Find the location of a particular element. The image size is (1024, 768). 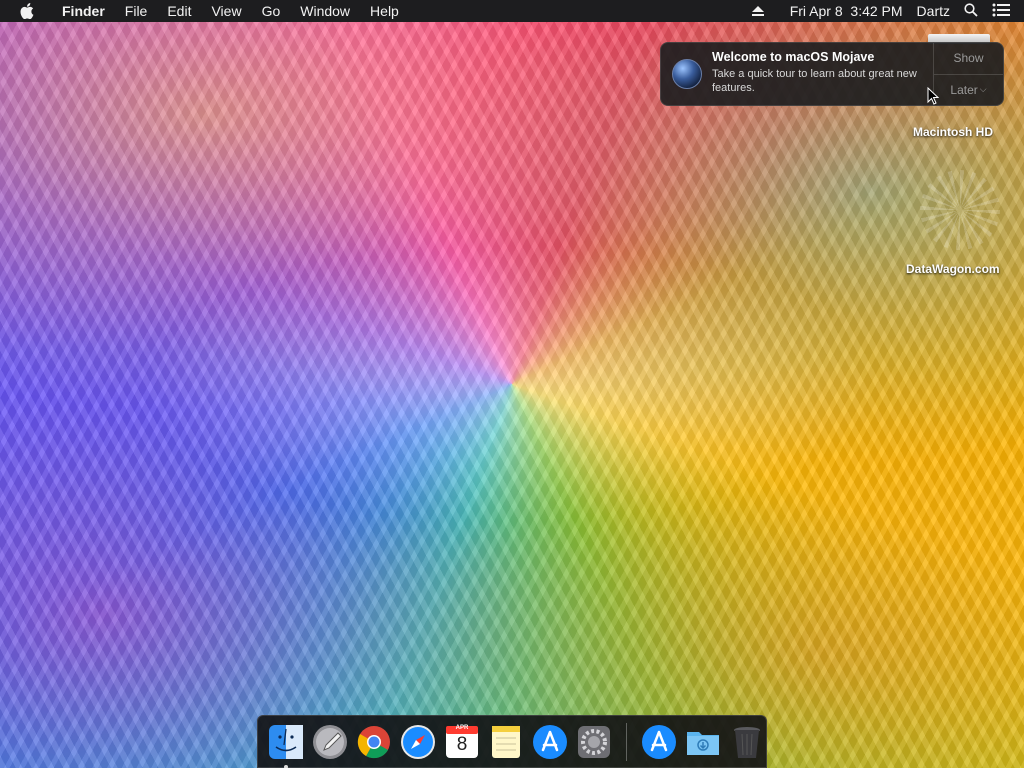

finder-icon is located at coordinates (286, 741).